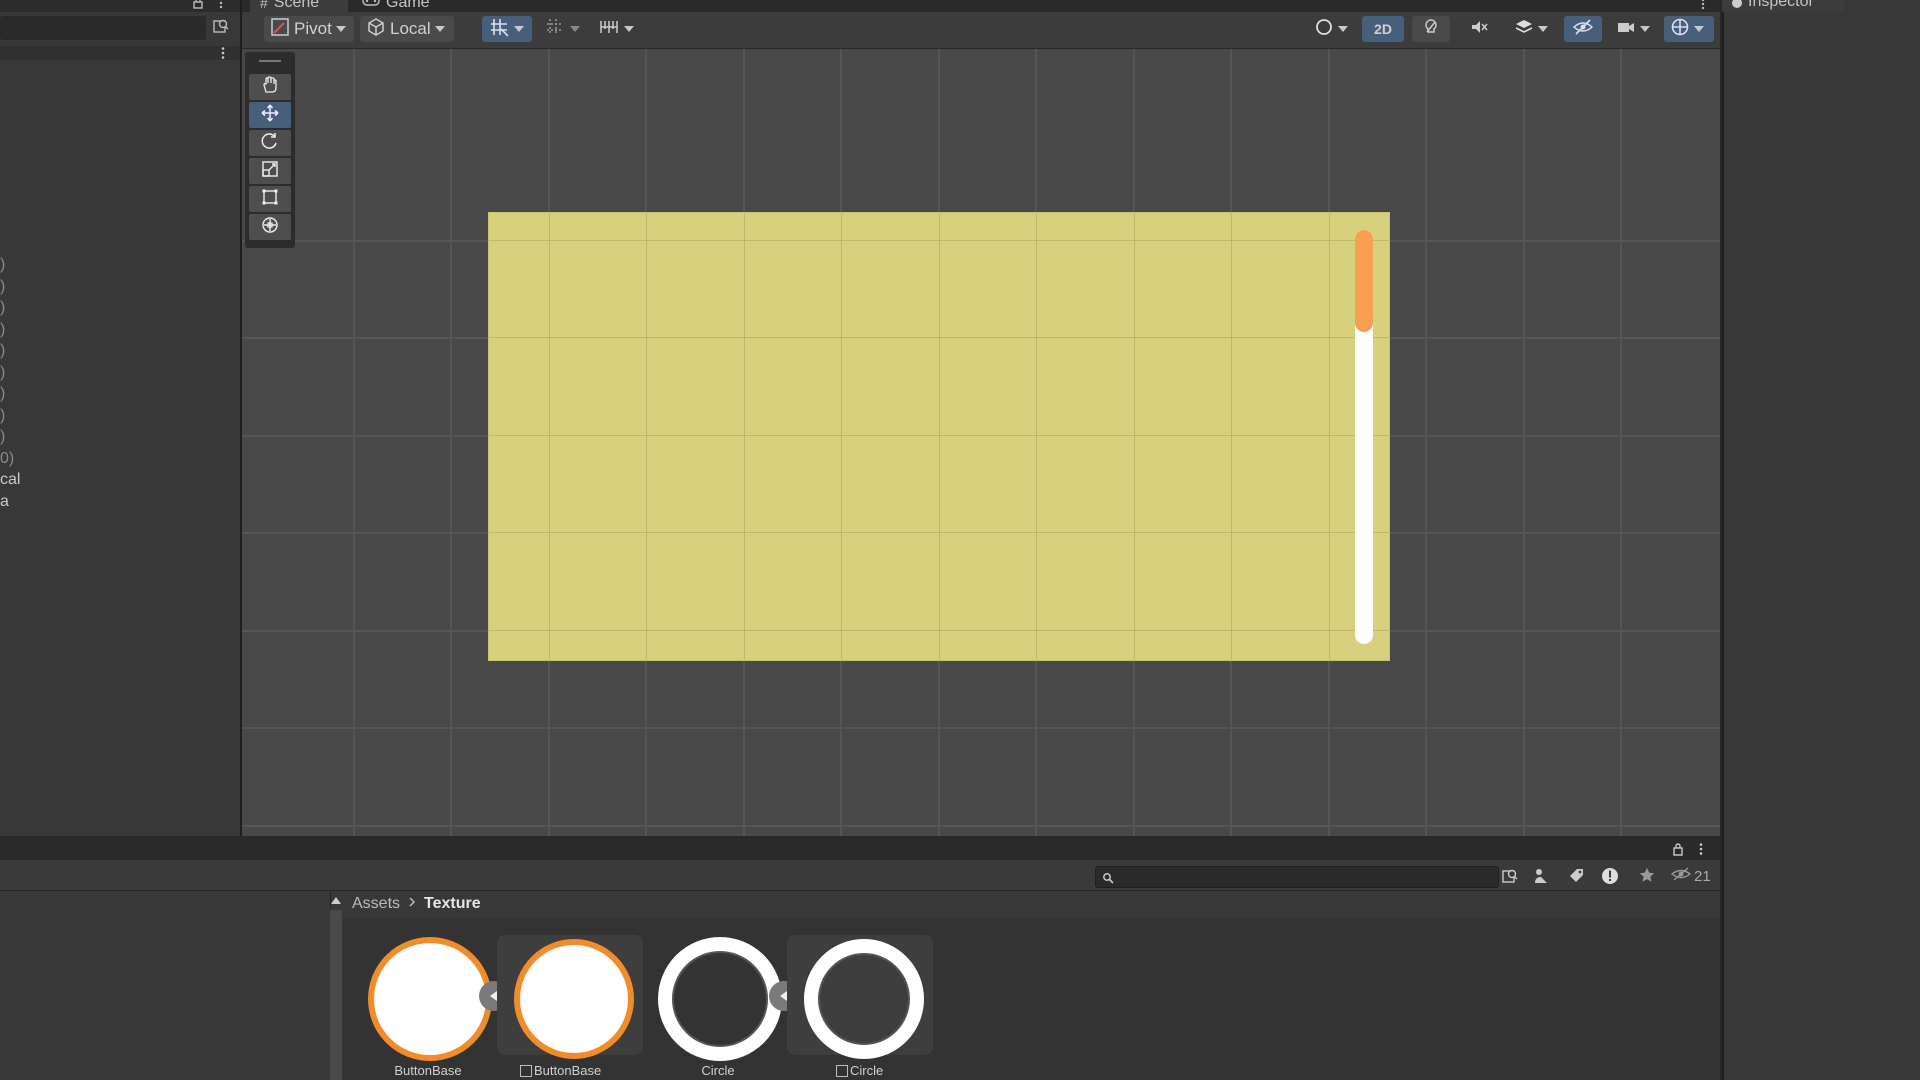  What do you see at coordinates (336, 995) in the screenshot?
I see `folder-tree-scrollbar` at bounding box center [336, 995].